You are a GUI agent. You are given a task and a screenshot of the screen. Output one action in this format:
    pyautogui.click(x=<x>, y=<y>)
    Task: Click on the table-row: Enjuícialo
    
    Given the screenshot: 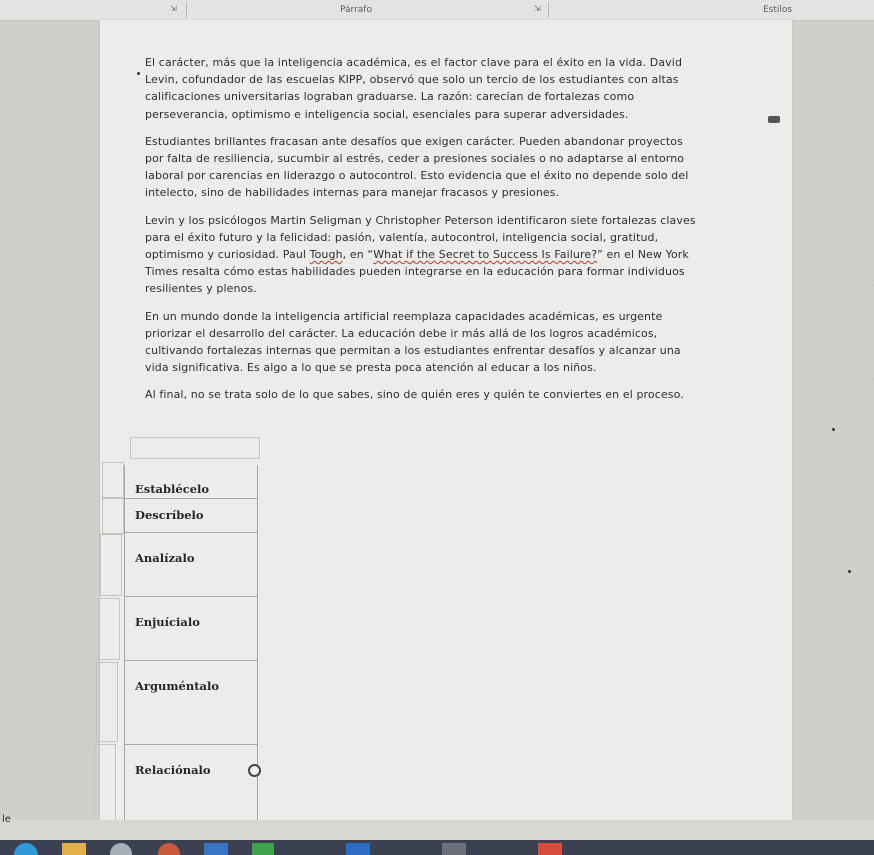 What is the action you would take?
    pyautogui.click(x=191, y=629)
    